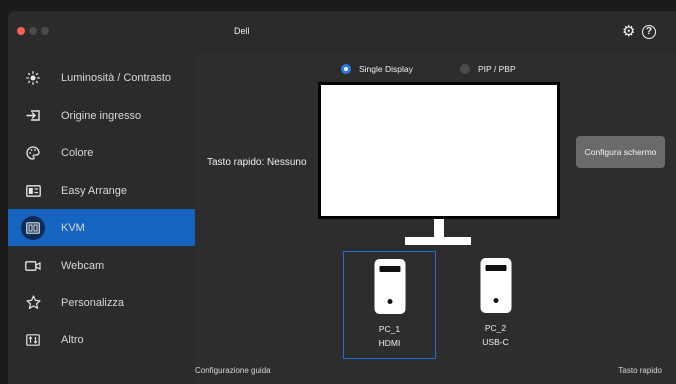  I want to click on pc-2-tile: PC_2 USB-C, so click(495, 305).